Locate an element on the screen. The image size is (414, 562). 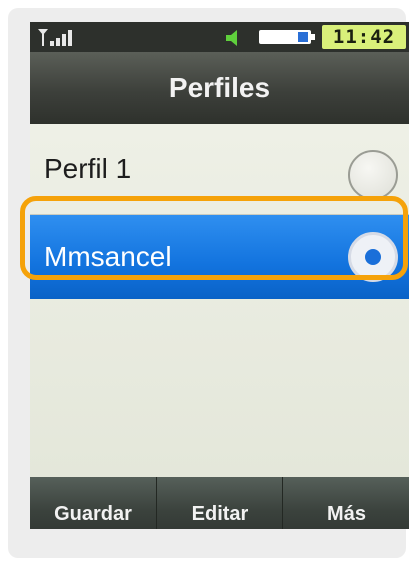
radio-button-unselected-icon is located at coordinates (373, 175).